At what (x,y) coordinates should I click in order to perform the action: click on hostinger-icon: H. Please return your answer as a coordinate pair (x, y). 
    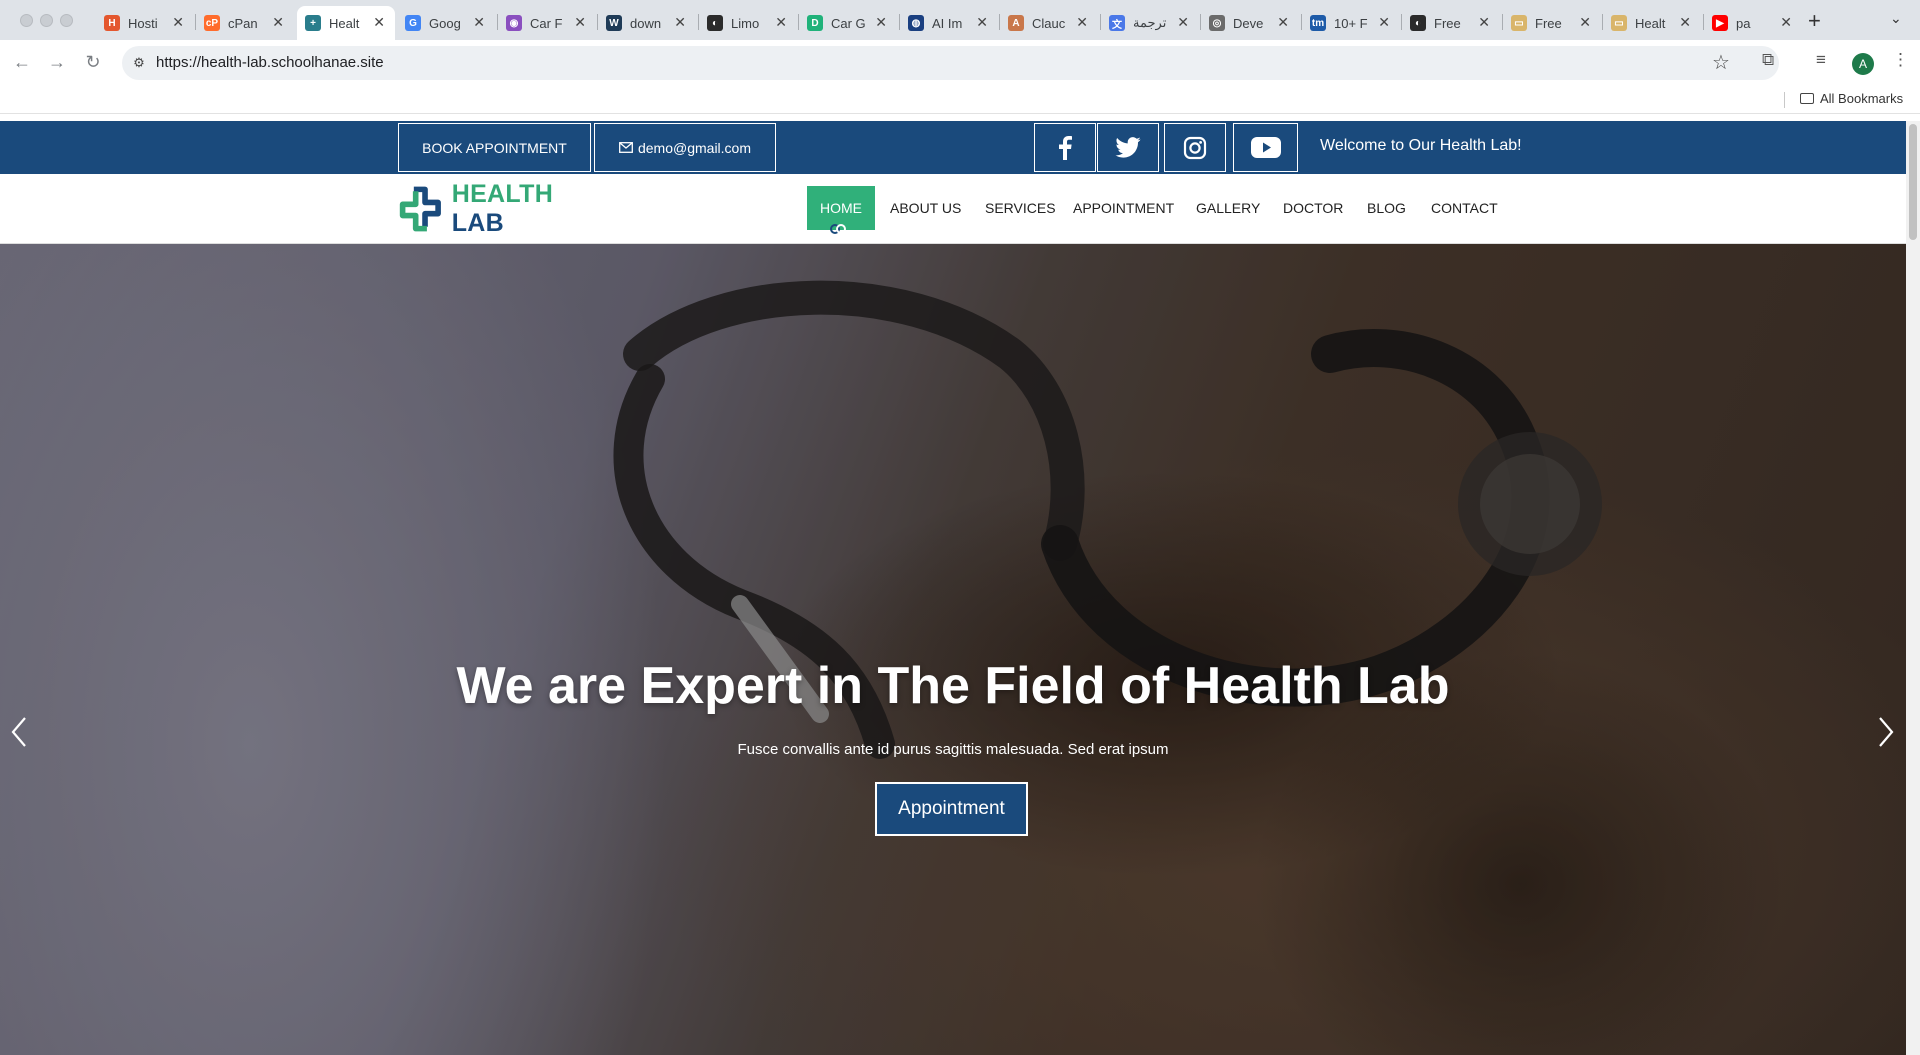
    Looking at the image, I should click on (112, 23).